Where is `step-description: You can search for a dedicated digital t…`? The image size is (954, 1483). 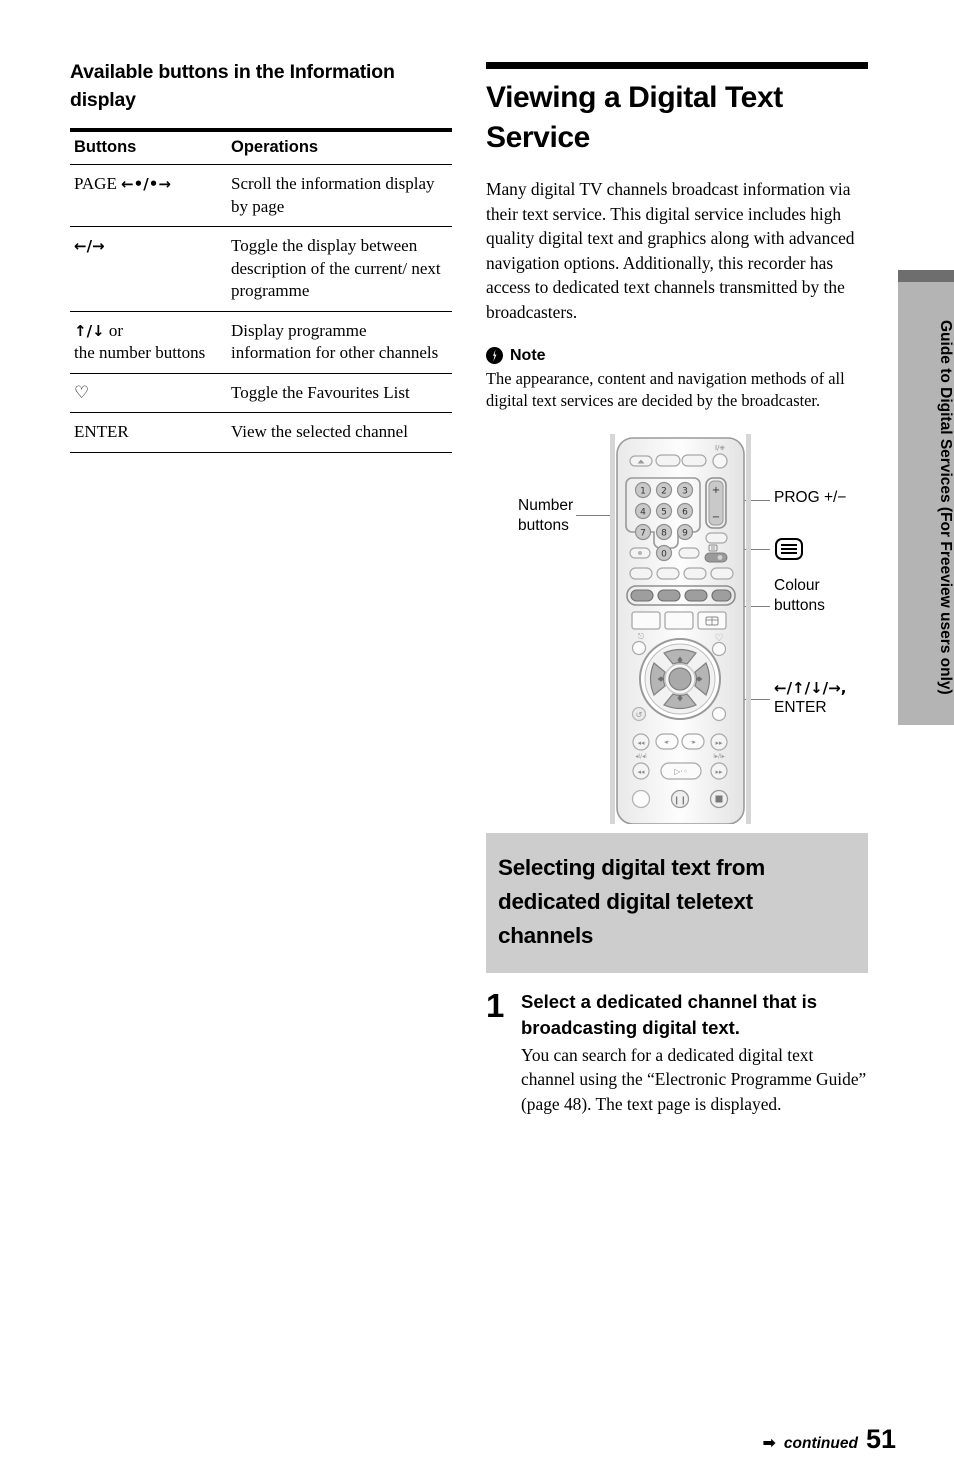 step-description: You can search for a dedicated digital t… is located at coordinates (694, 1079).